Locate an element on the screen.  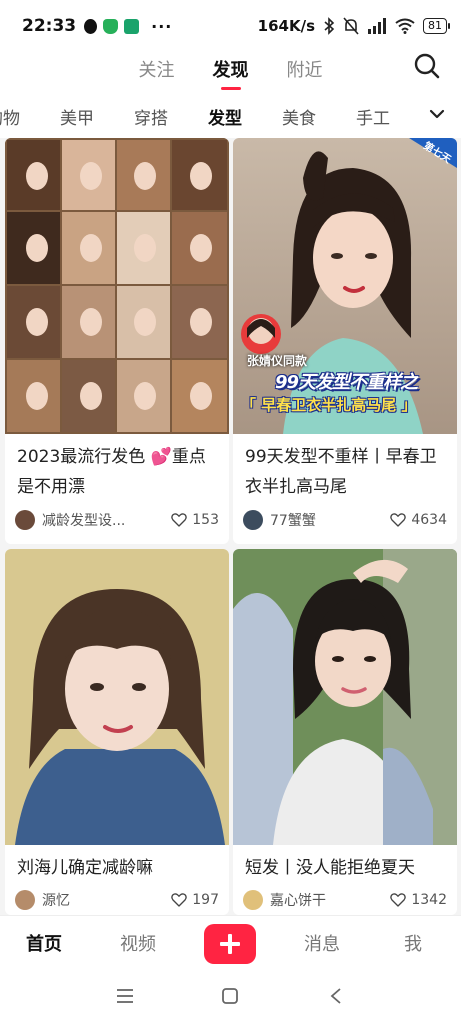
nav-home: 首页 is located at coordinates (44, 943).